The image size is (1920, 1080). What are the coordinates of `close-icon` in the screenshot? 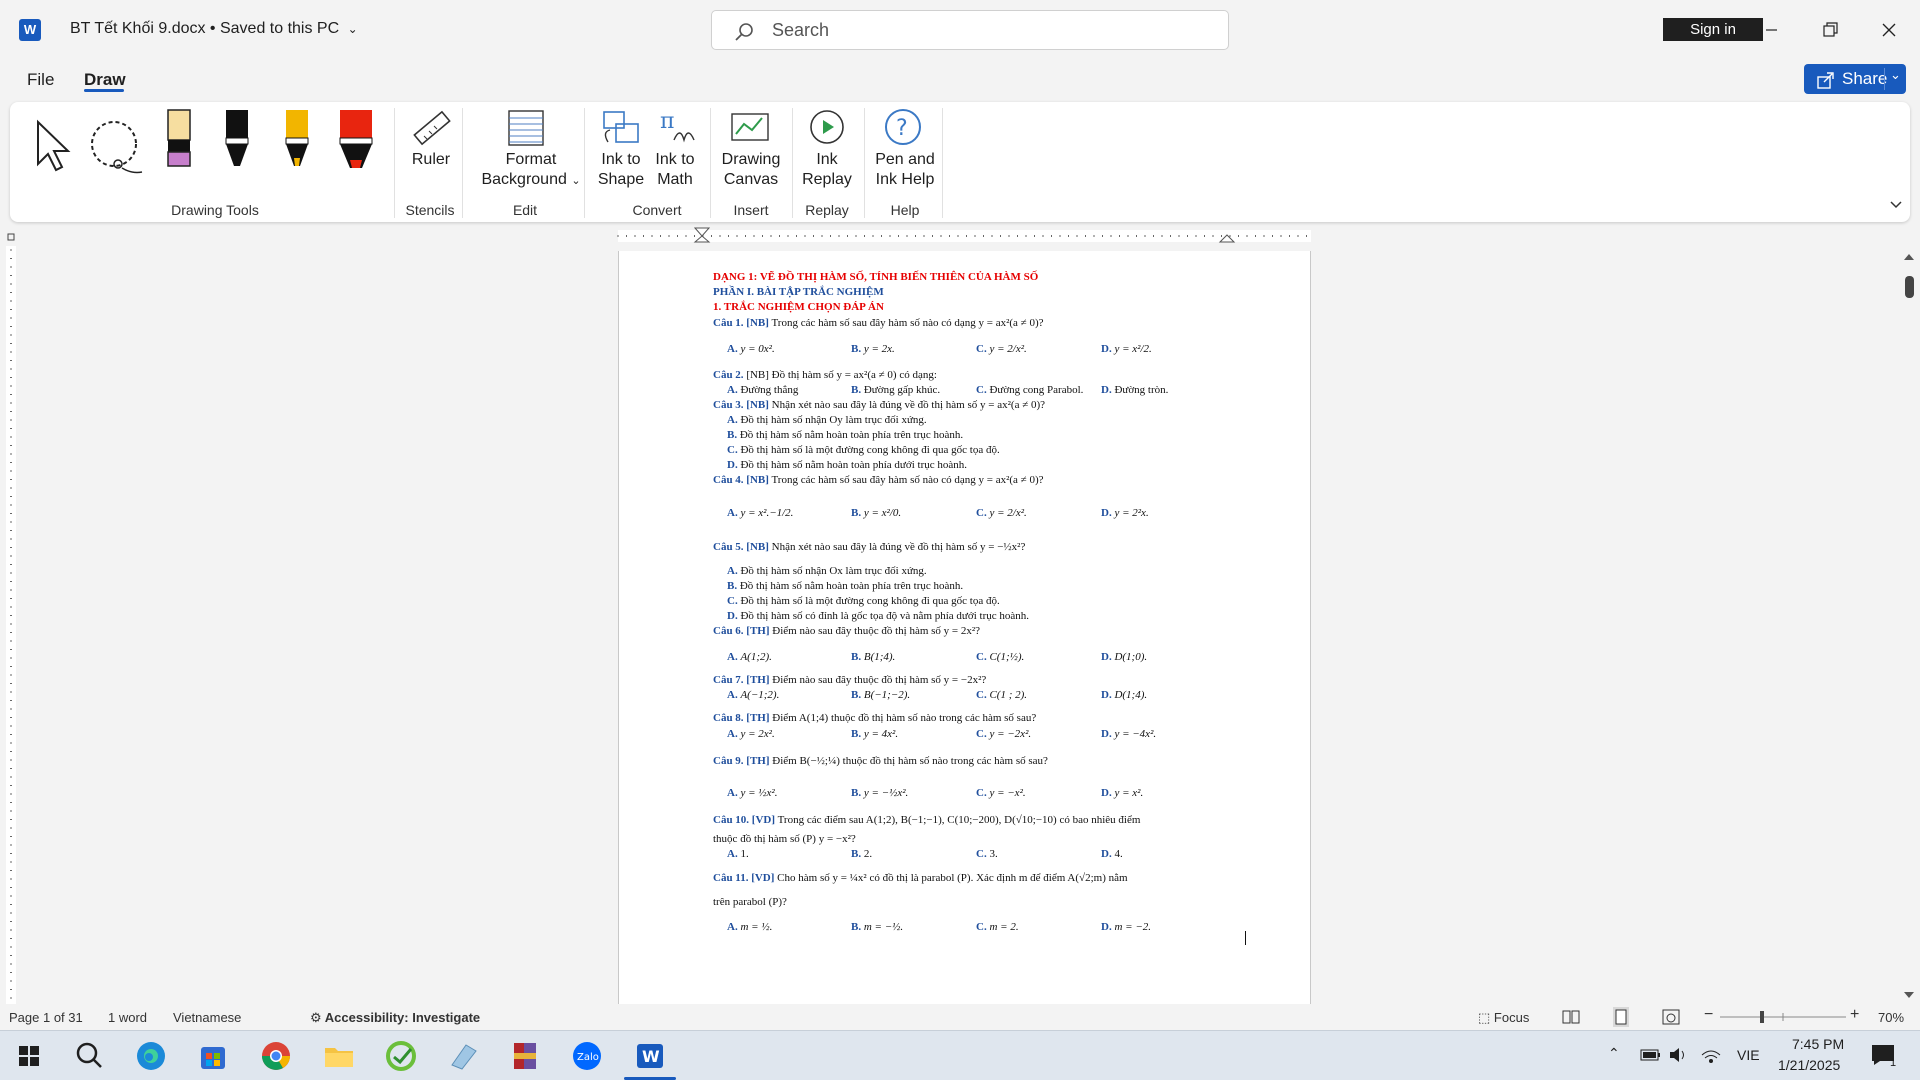 It's located at (1889, 30).